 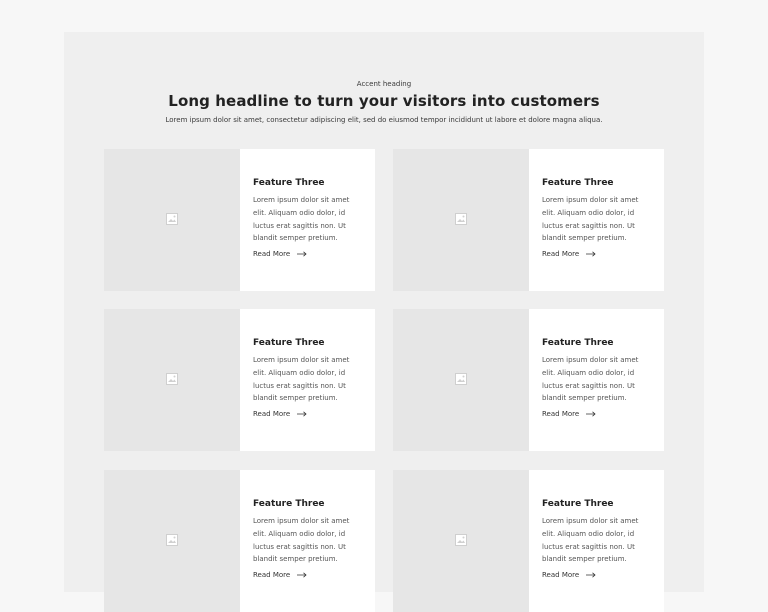 I want to click on accent-heading: Accent heading, so click(x=384, y=84).